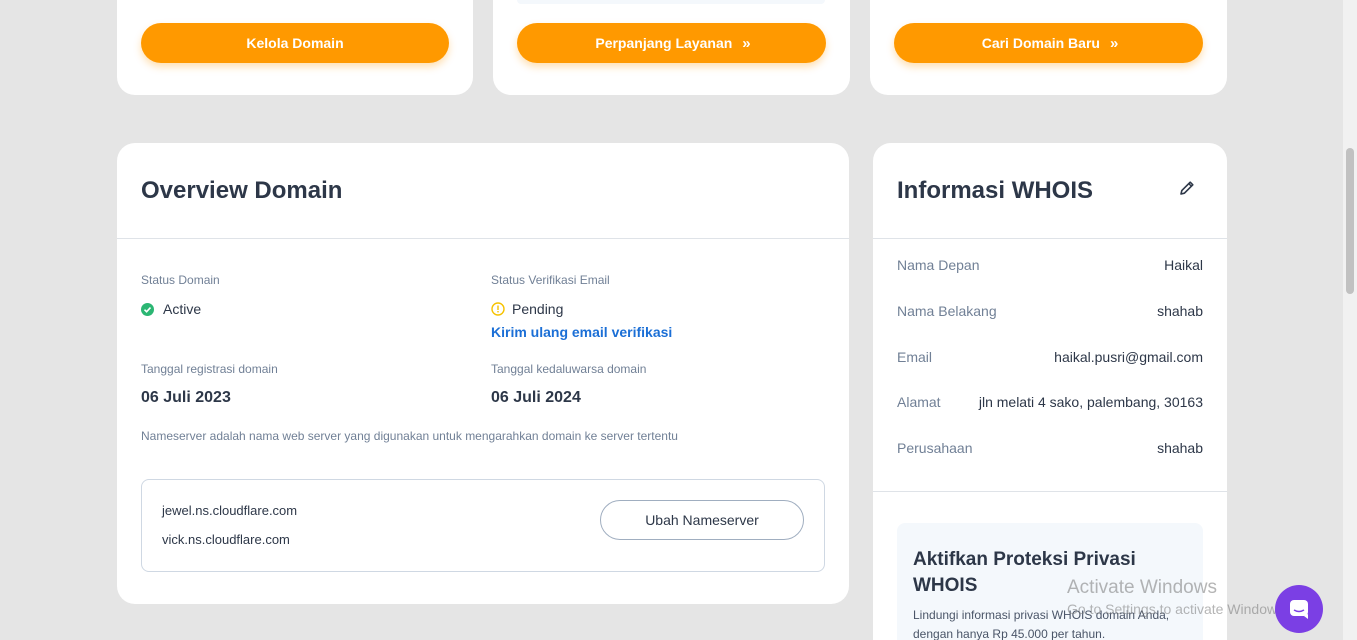  Describe the element at coordinates (1090, 402) in the screenshot. I see `whois-value: jln melati 4 sako, palembang, 30163` at that location.